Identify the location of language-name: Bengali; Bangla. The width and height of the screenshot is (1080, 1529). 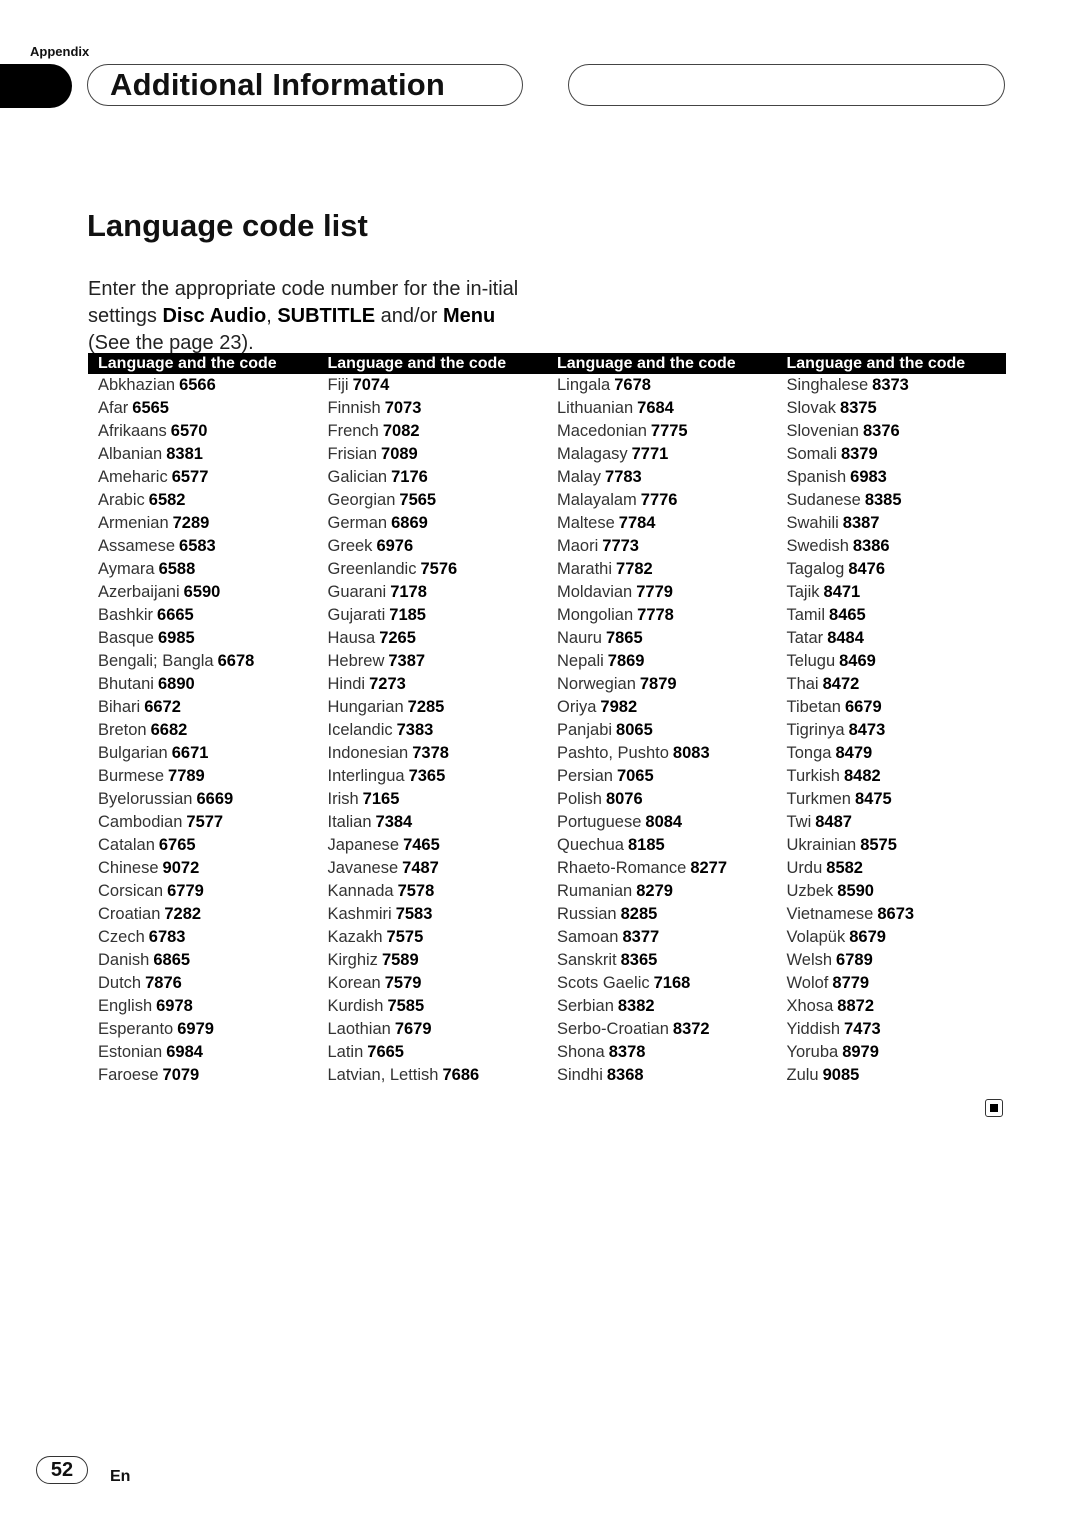
(156, 661).